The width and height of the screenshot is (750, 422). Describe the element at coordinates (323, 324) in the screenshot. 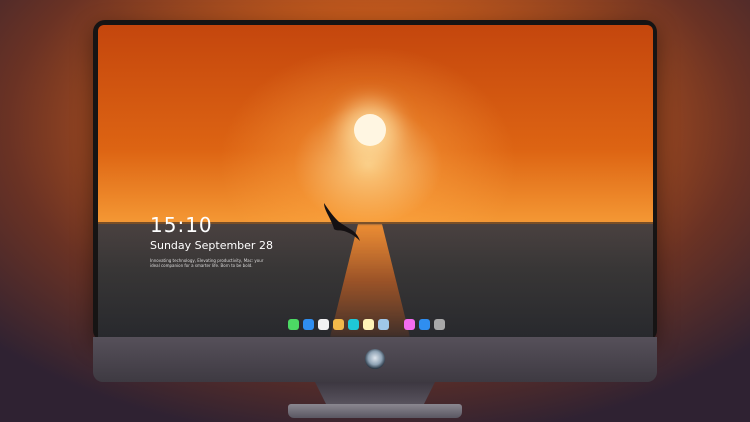

I see `clock-icon` at that location.